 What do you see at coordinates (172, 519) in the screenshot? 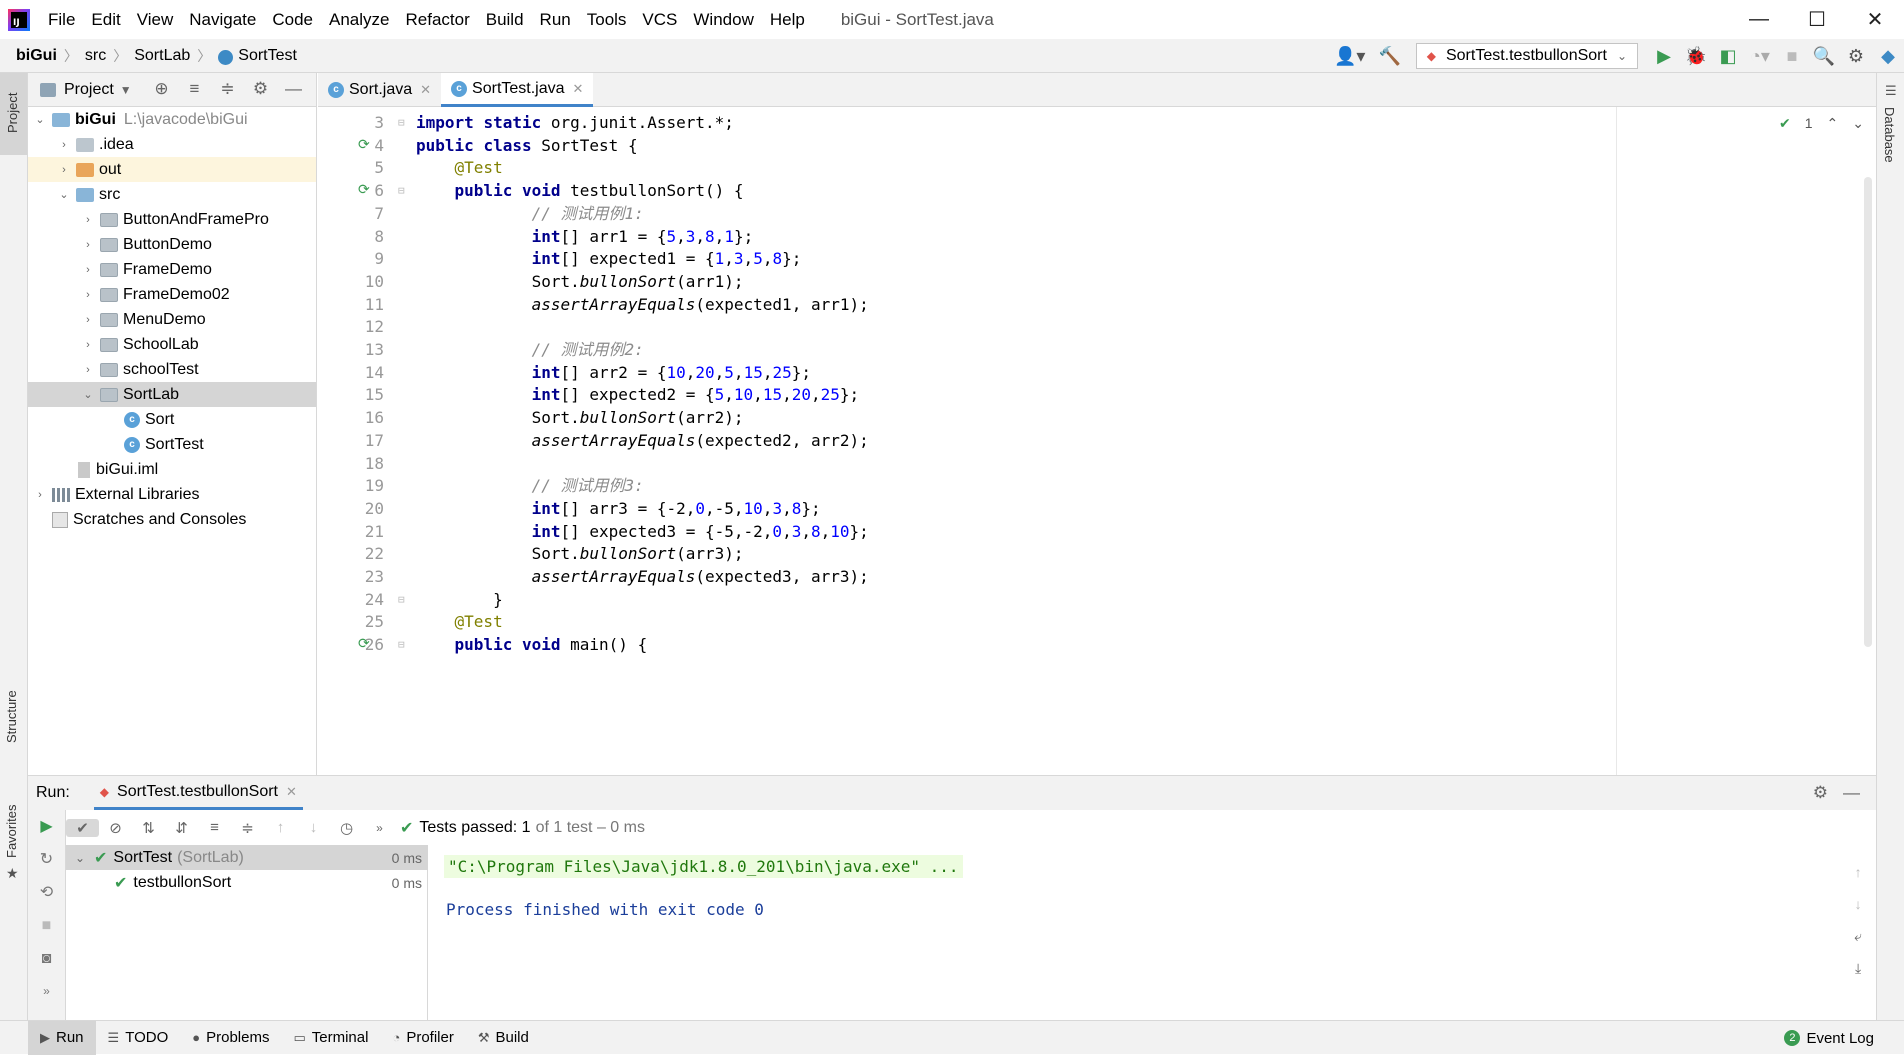
I see `tree-item-scratches: Scratches and Consoles` at bounding box center [172, 519].